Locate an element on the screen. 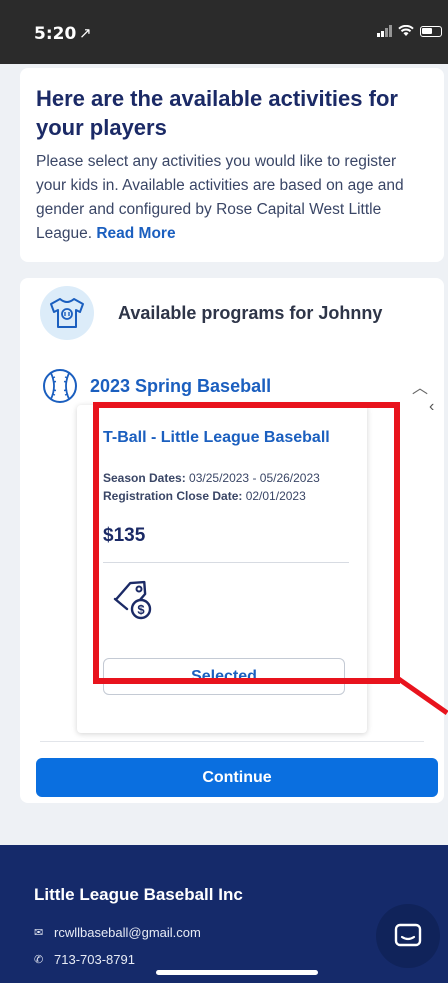  season-toggle: 2023 Spring Baseball is located at coordinates (154, 386).